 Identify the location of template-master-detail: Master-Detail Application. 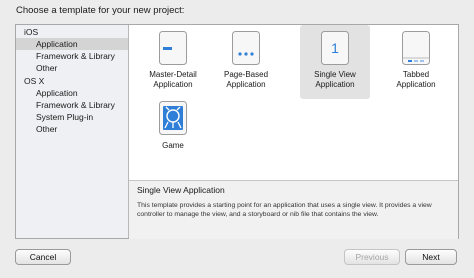
(173, 62).